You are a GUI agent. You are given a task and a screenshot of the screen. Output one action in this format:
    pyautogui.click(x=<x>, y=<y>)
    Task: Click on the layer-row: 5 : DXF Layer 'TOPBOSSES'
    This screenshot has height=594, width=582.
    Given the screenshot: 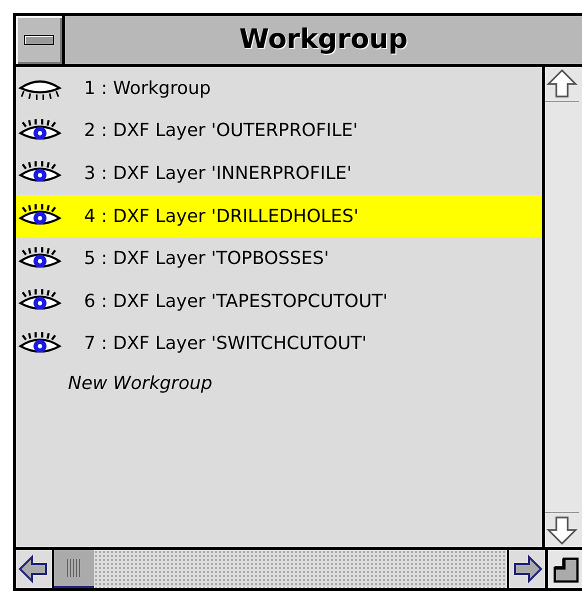 What is the action you would take?
    pyautogui.click(x=279, y=258)
    